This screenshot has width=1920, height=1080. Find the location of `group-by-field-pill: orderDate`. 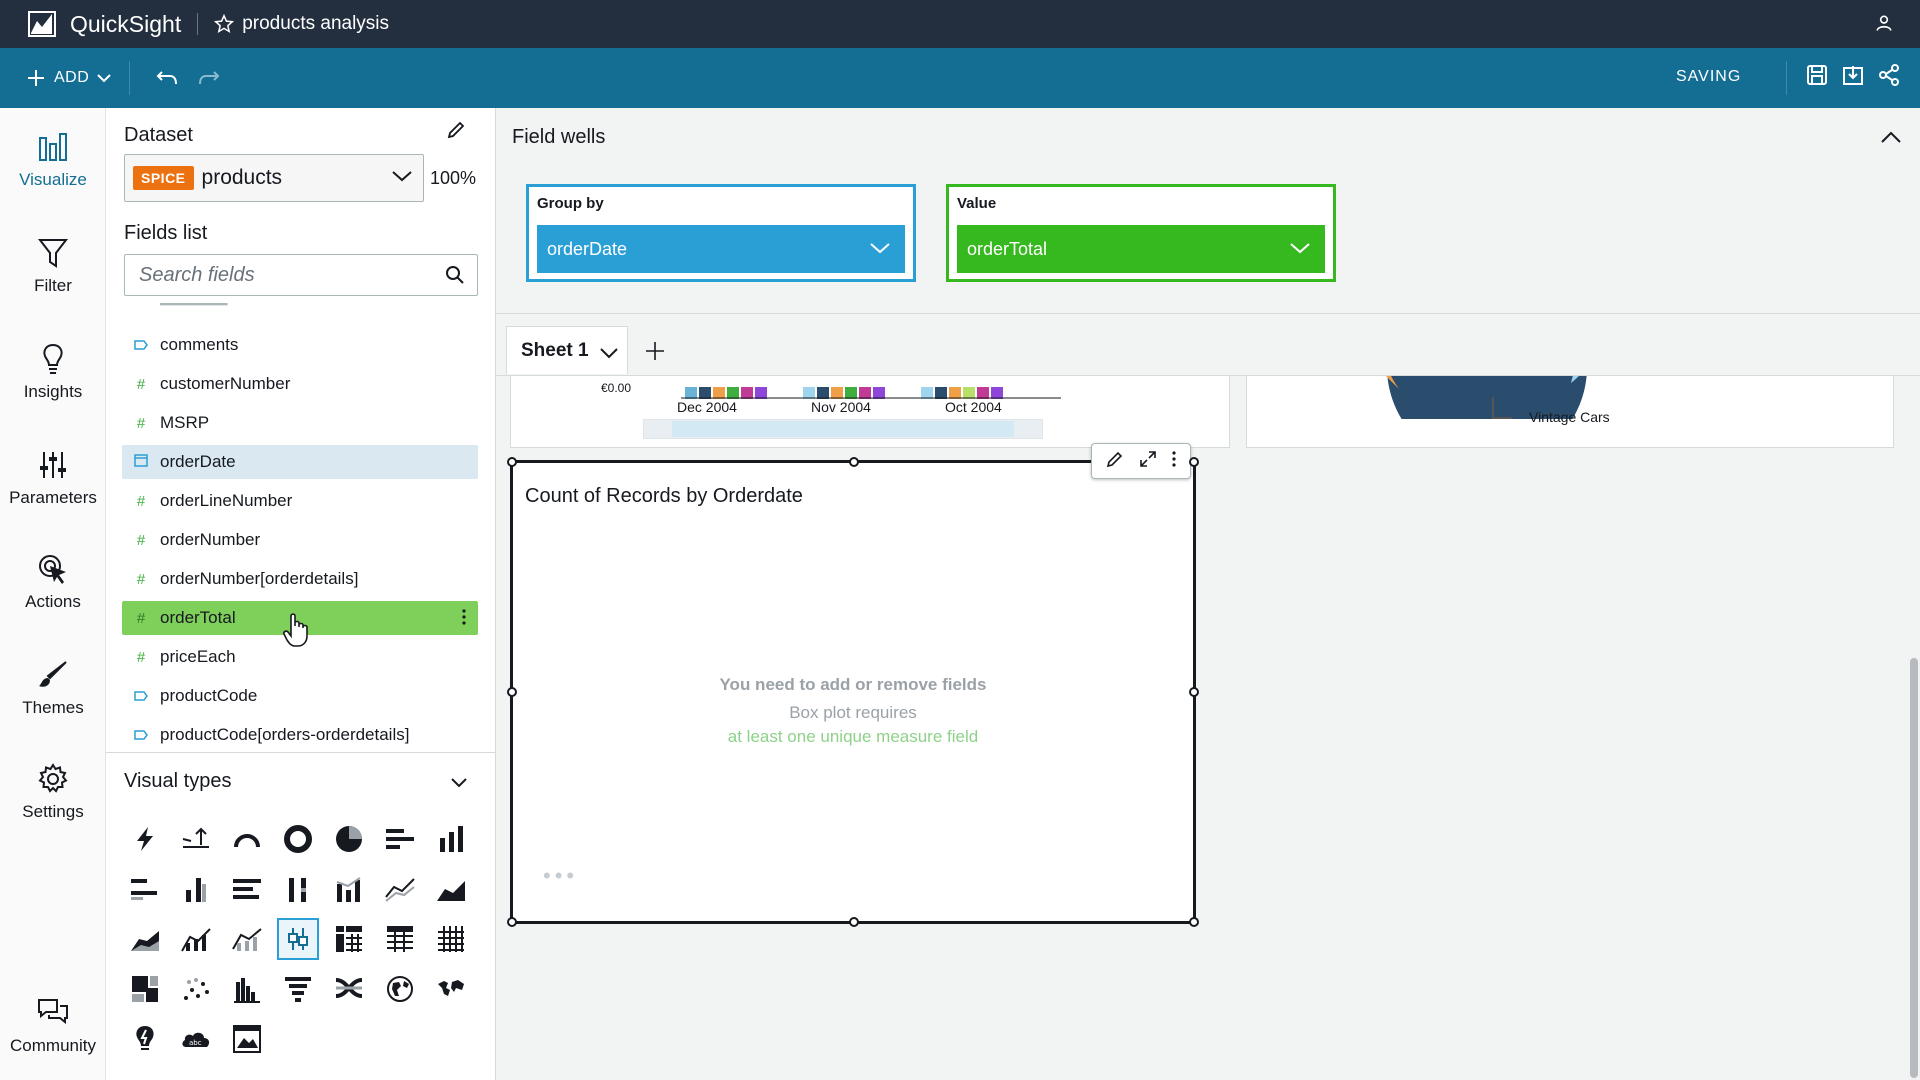

group-by-field-pill: orderDate is located at coordinates (721, 249).